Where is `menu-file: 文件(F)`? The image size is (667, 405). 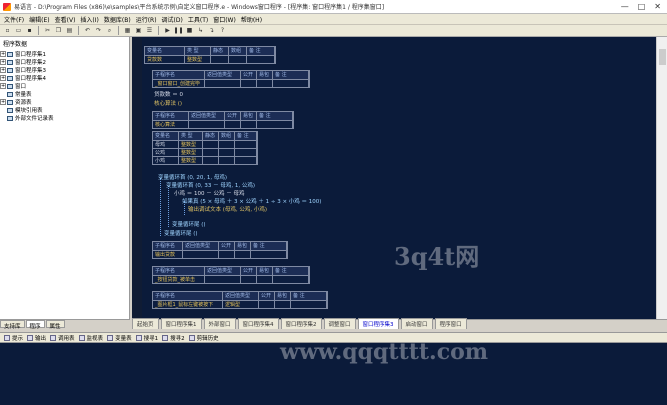 menu-file: 文件(F) is located at coordinates (14, 19).